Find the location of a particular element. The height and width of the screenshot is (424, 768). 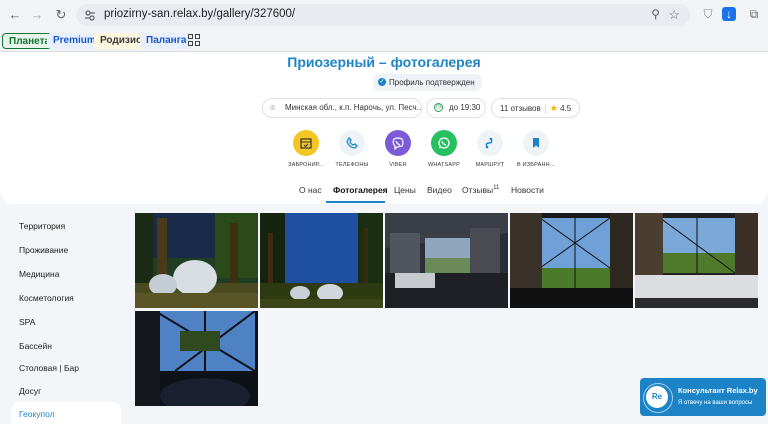

viber-icon is located at coordinates (398, 143).